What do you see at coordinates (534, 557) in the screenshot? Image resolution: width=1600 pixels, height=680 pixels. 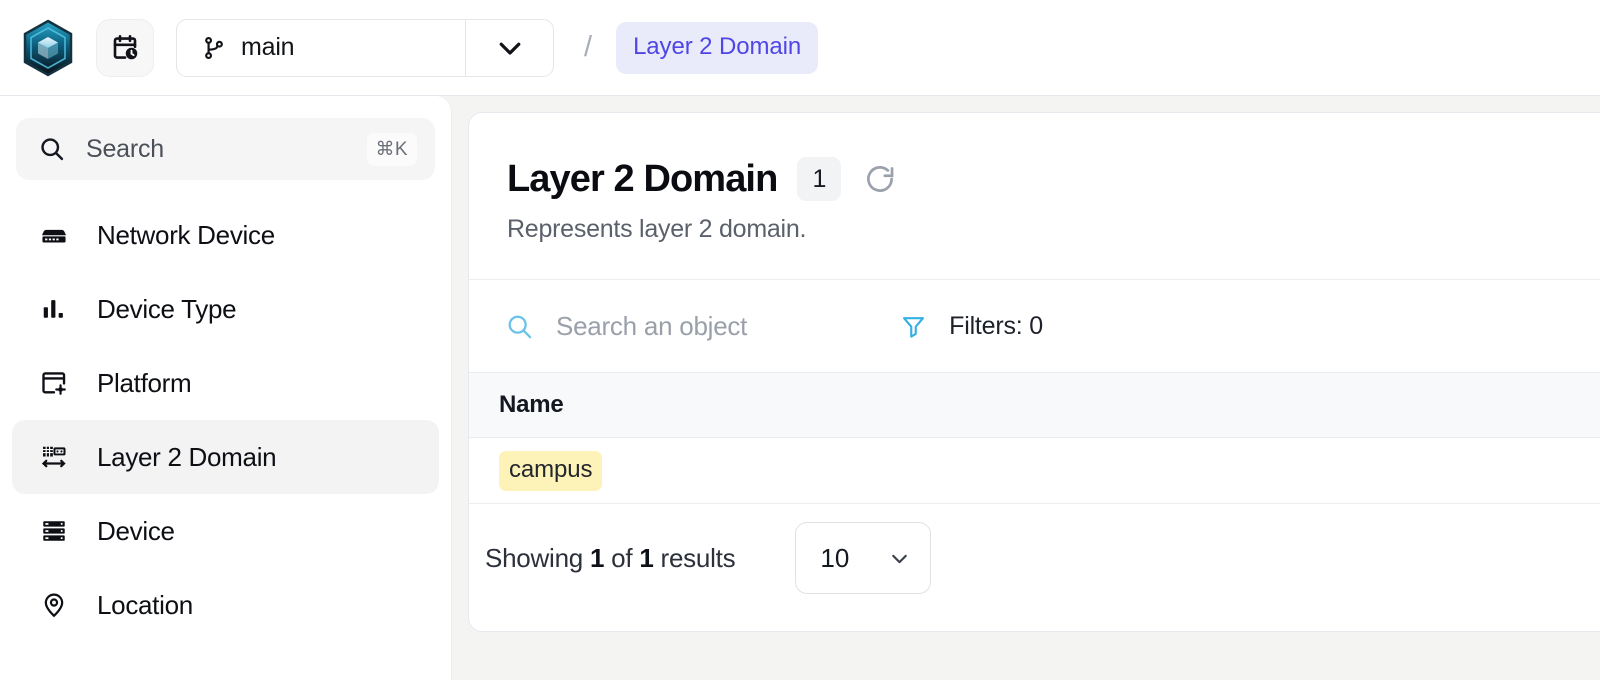 I see `showing-prefix: Showing` at bounding box center [534, 557].